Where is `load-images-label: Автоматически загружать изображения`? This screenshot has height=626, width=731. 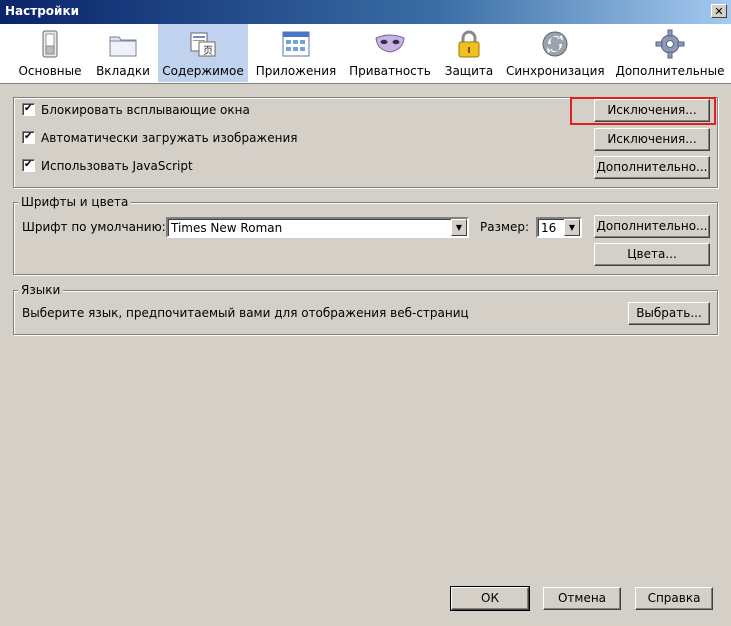 load-images-label: Автоматически загружать изображения is located at coordinates (169, 138).